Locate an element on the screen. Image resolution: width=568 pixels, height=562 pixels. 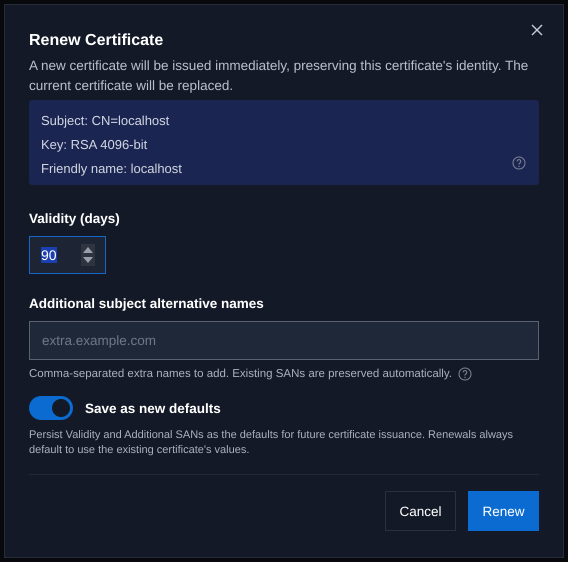
help-text: Comma-separated extra names to add. Existing SANs are preserved automatically. is located at coordinates (240, 374).